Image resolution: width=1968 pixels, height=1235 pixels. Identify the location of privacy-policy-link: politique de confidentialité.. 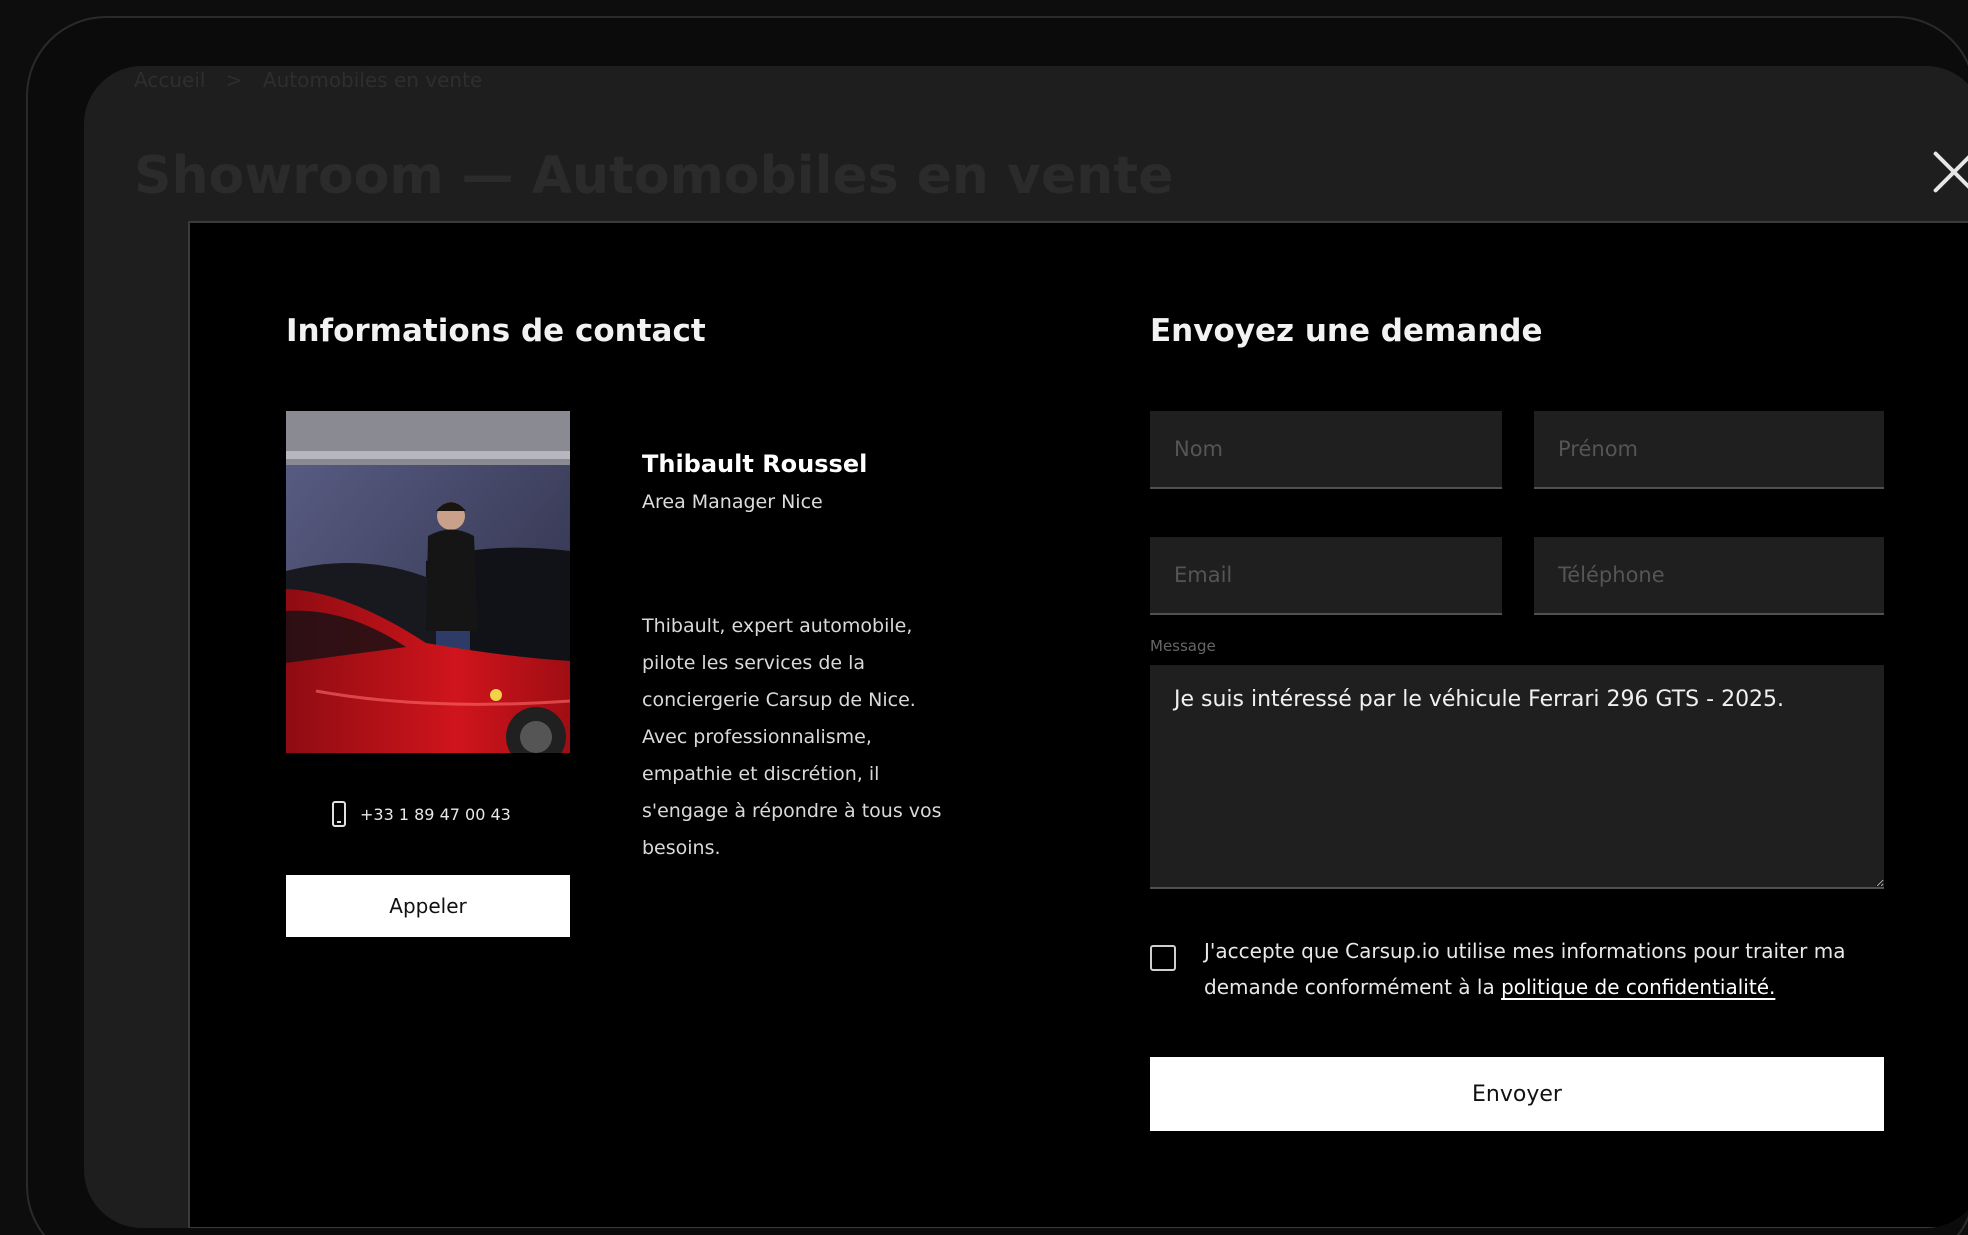
(1638, 987).